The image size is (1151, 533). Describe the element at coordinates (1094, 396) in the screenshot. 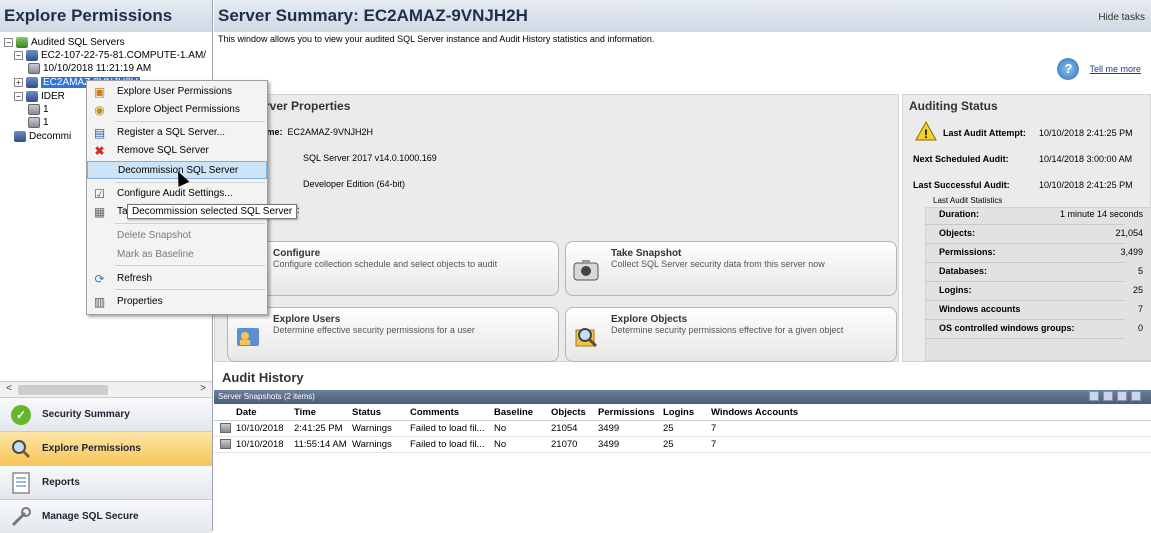

I see `export-icon` at that location.